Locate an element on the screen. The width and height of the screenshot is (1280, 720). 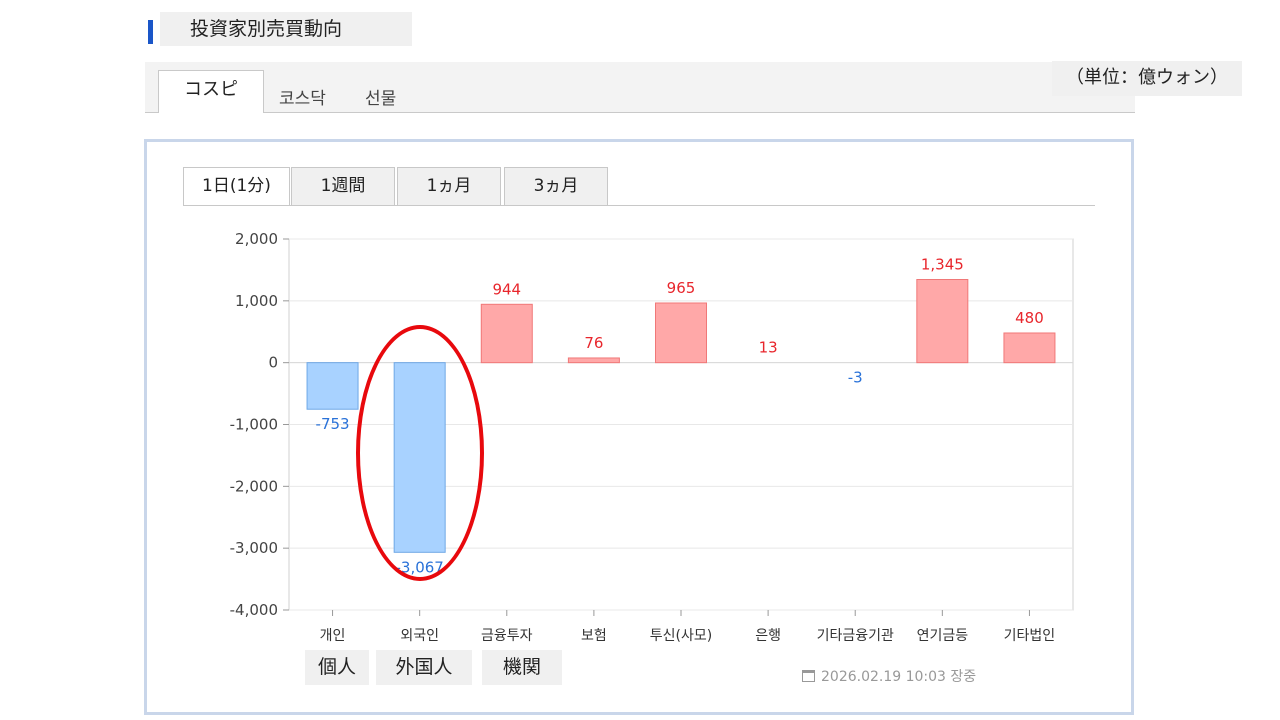
y-tick-label: 0 is located at coordinates (273, 363).